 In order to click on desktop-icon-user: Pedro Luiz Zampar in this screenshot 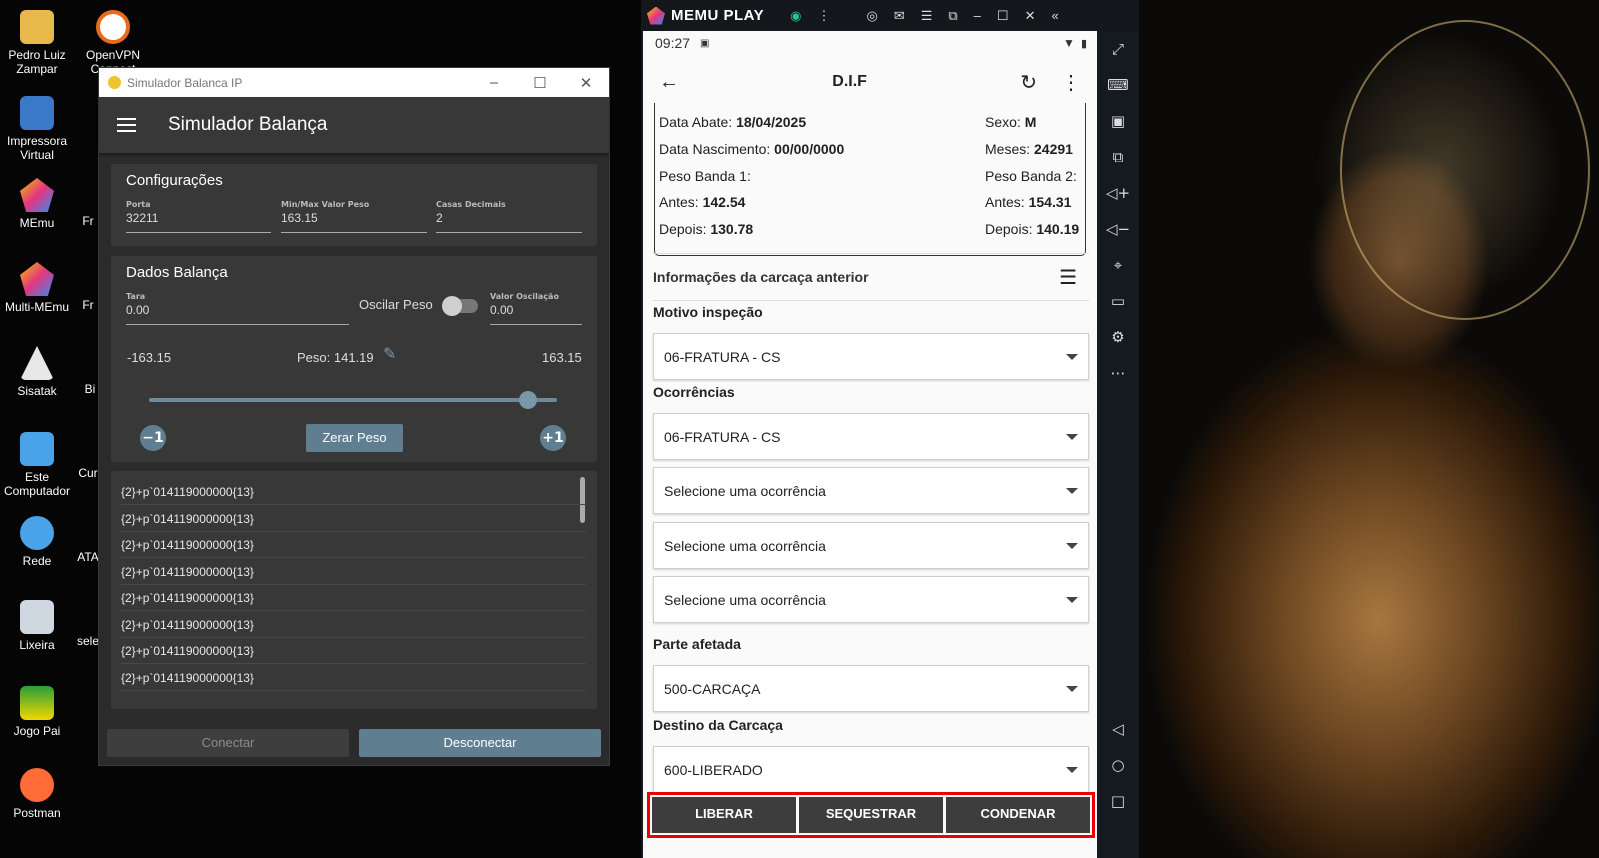, I will do `click(37, 43)`.